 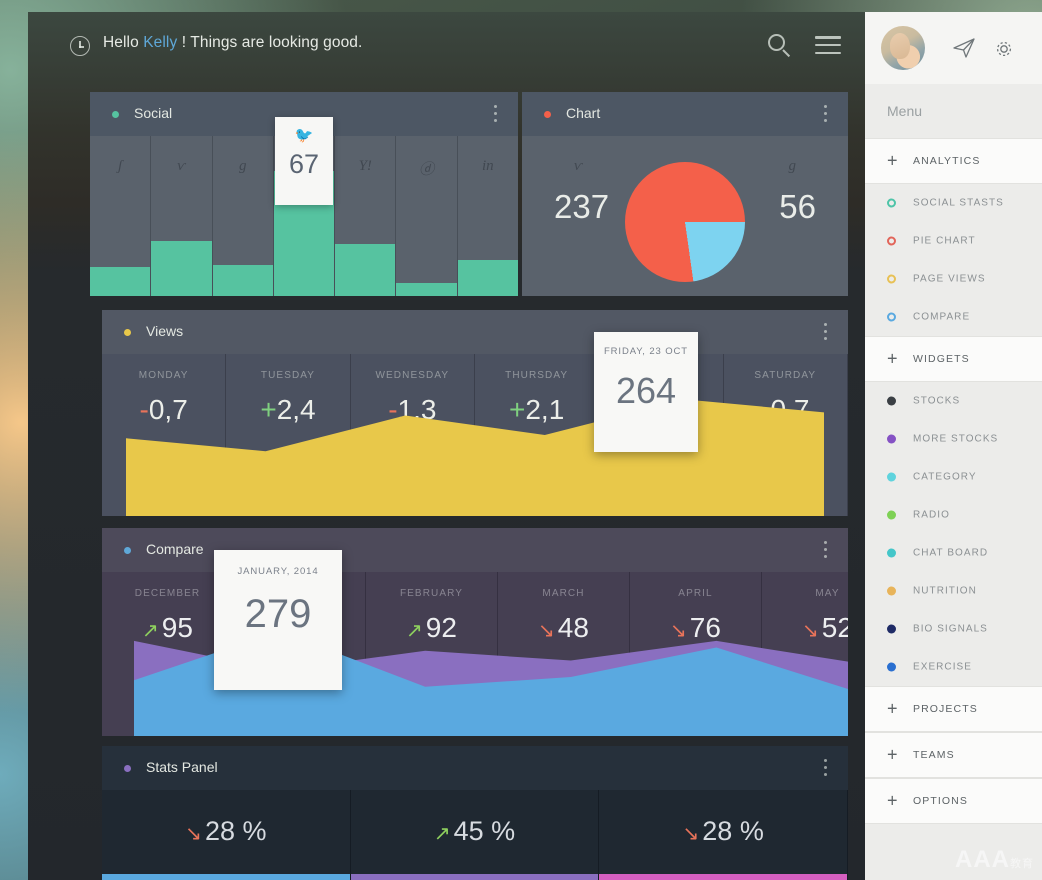 I want to click on chart-panel-menu-icon, so click(x=826, y=114).